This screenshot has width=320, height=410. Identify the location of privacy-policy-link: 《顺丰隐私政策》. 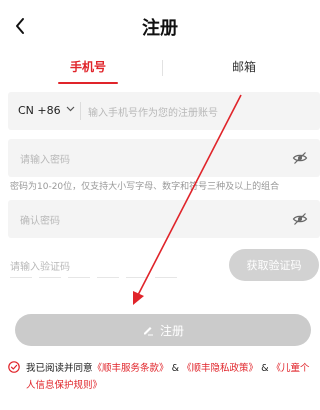
(220, 368).